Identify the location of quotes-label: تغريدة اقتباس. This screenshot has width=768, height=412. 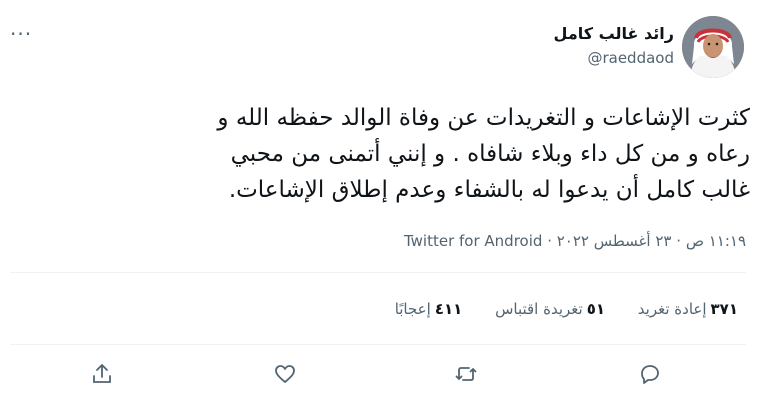
(539, 309).